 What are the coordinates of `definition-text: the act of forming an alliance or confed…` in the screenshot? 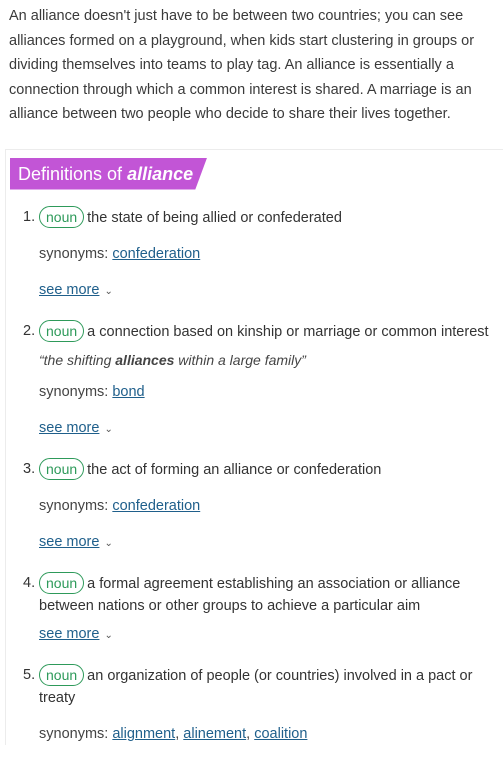 It's located at (234, 469).